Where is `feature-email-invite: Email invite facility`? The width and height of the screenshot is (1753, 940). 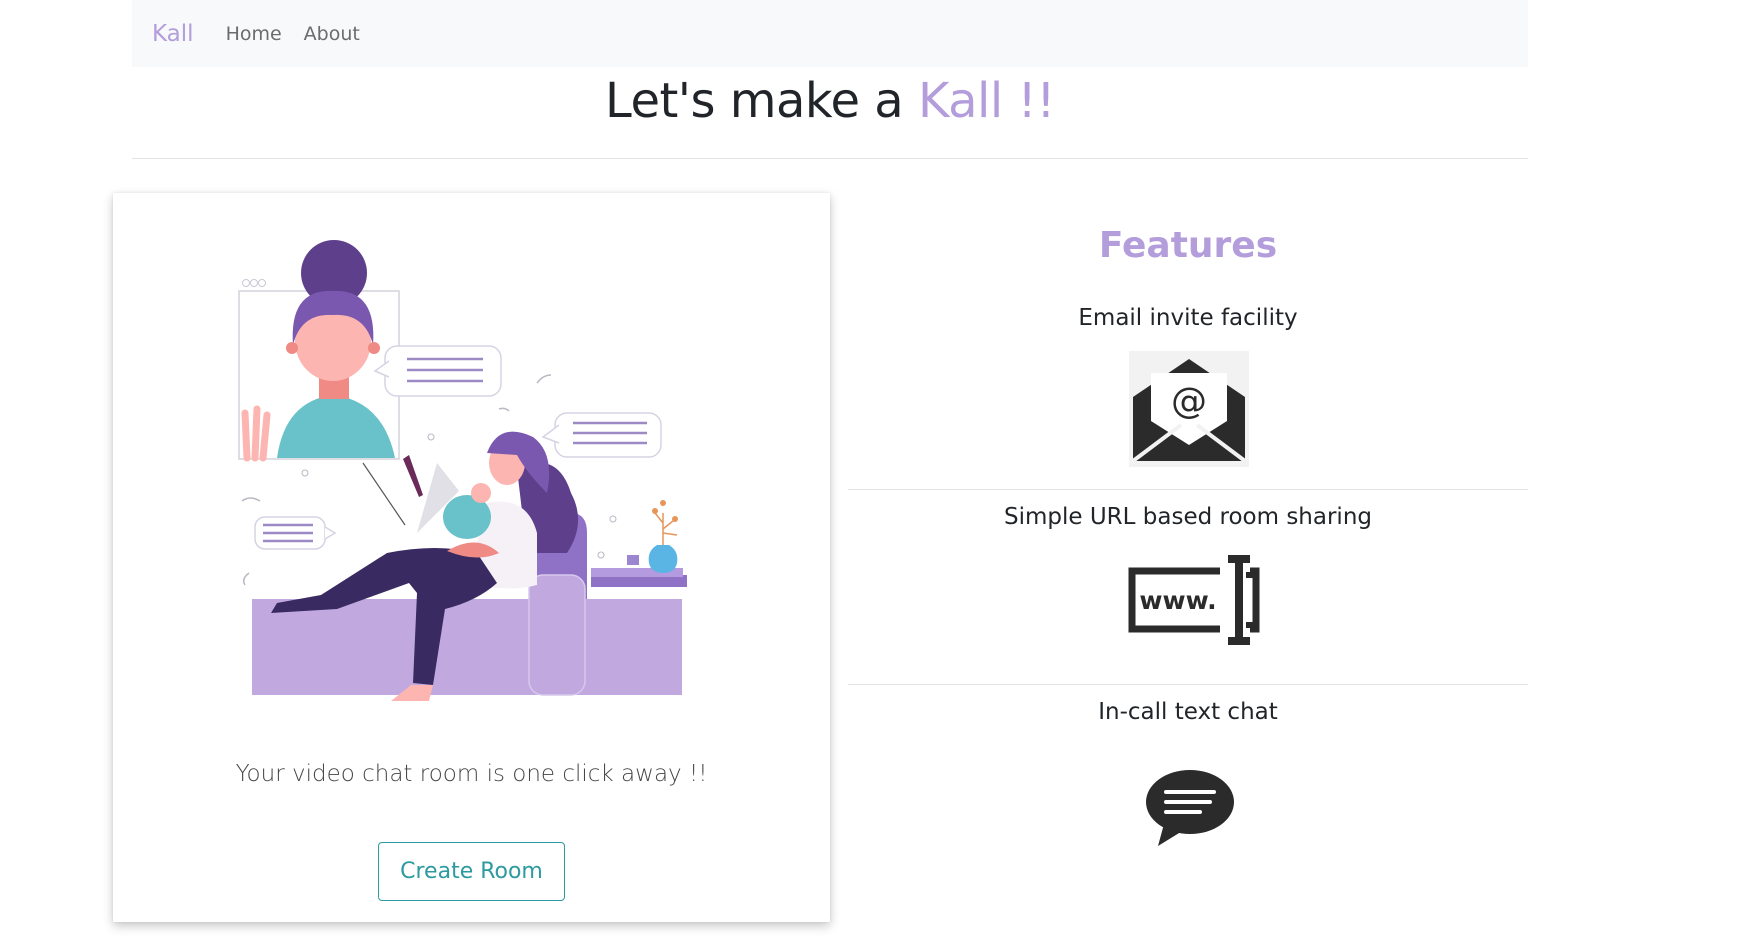 feature-email-invite: Email invite facility is located at coordinates (1188, 318).